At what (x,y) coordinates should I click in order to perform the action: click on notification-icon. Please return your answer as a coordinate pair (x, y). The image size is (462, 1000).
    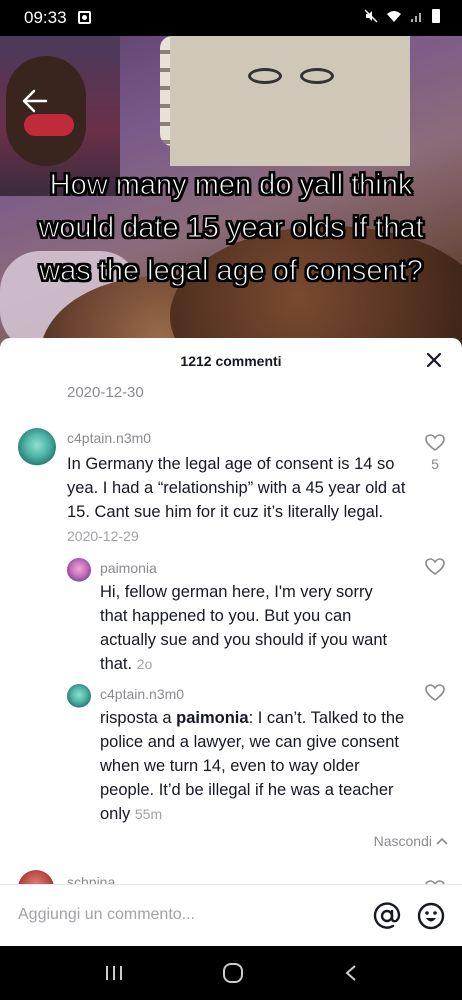
    Looking at the image, I should click on (84, 17).